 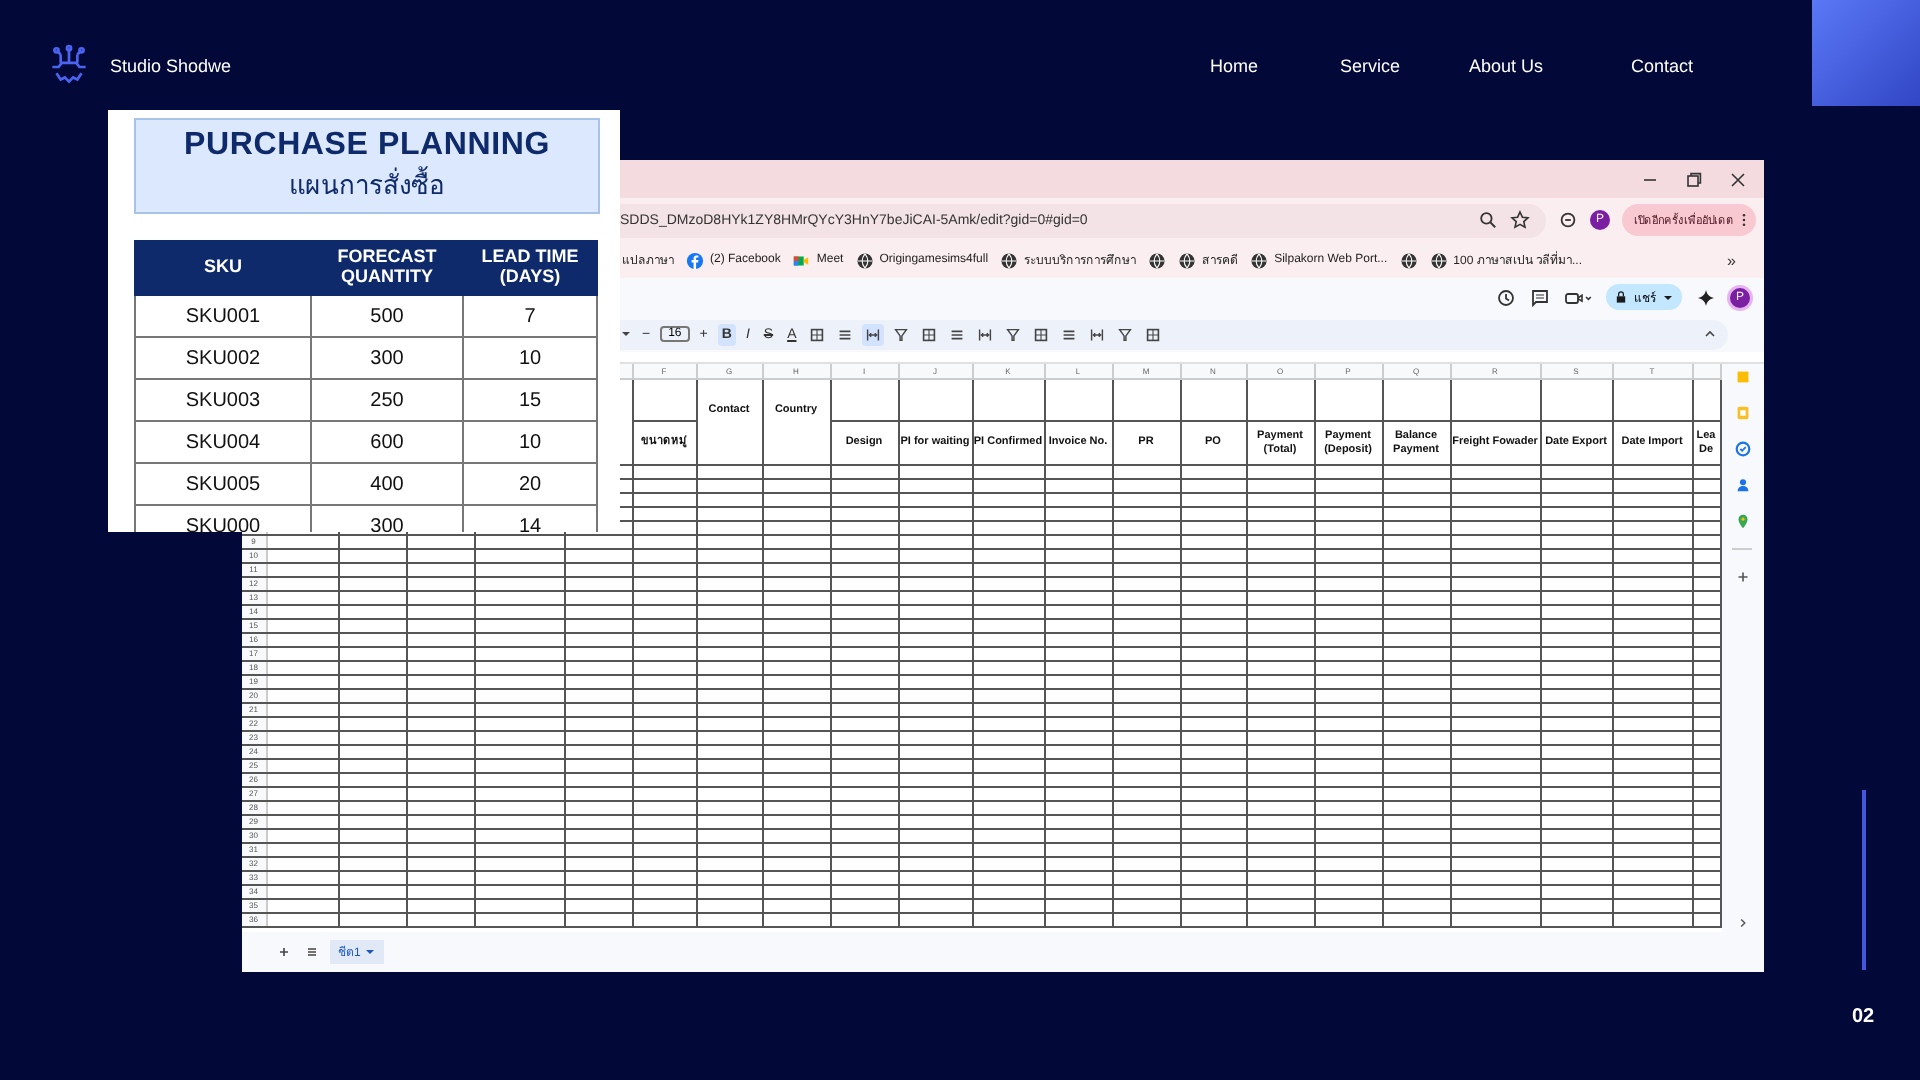 I want to click on video-camera-icon, so click(x=801, y=260).